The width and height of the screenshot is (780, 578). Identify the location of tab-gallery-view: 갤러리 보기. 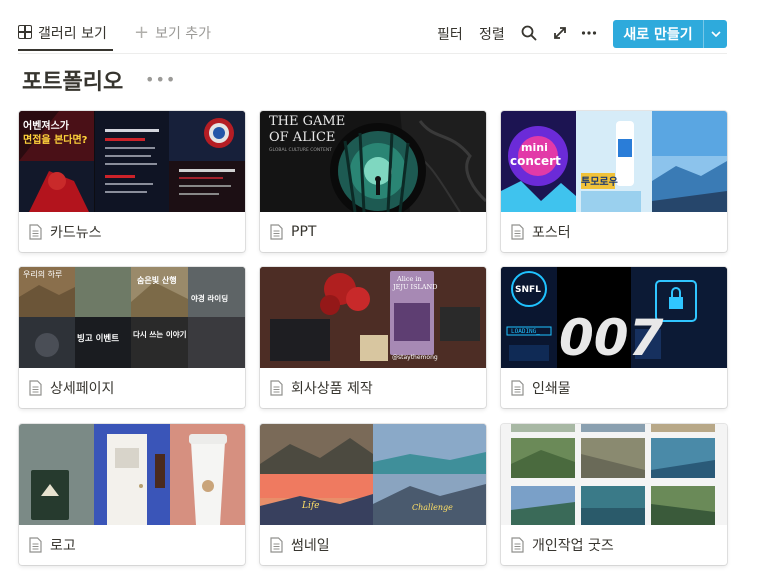
(65, 34).